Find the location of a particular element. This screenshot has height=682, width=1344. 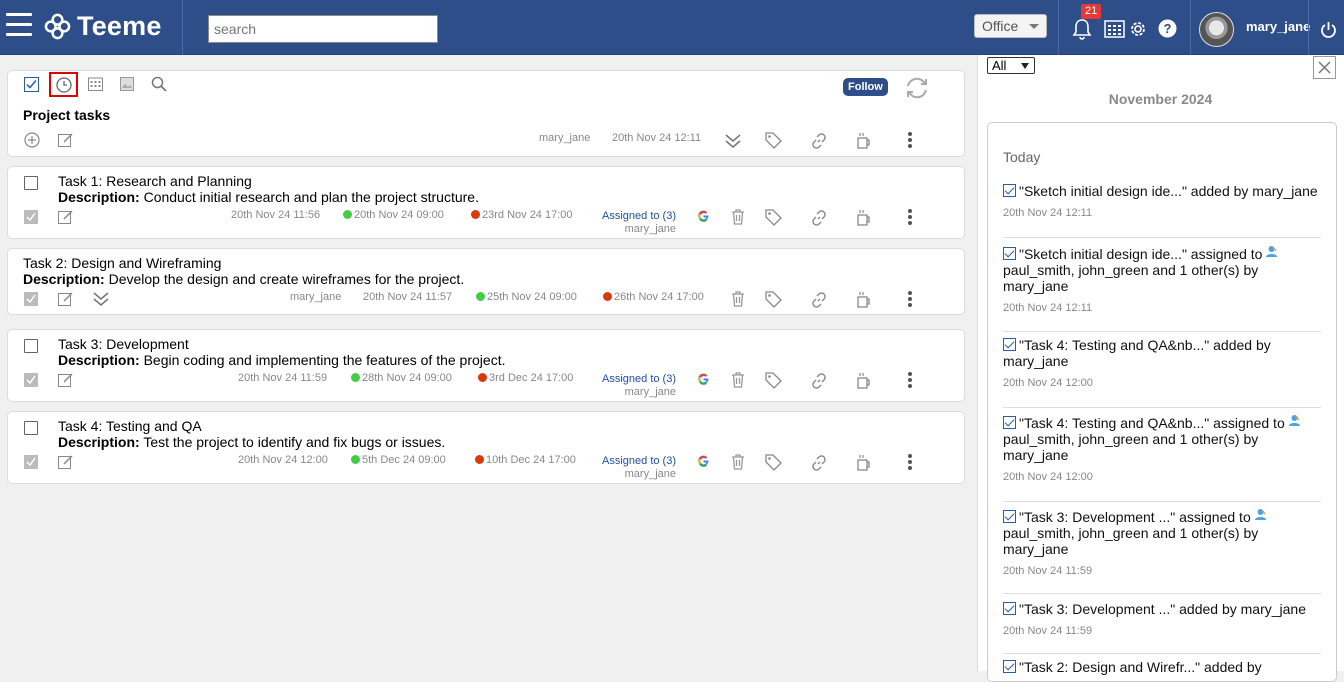

top-navigation-bar: Teeme Office 21 ? mary_jane is located at coordinates (672, 27).